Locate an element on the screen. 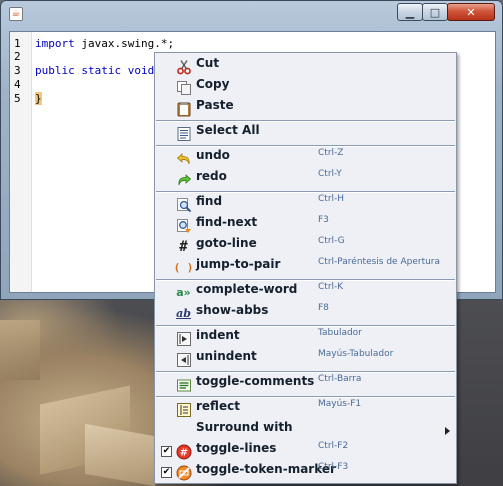 This screenshot has height=486, width=503. menu-item-shortcut: Ctrl-Barra is located at coordinates (340, 379).